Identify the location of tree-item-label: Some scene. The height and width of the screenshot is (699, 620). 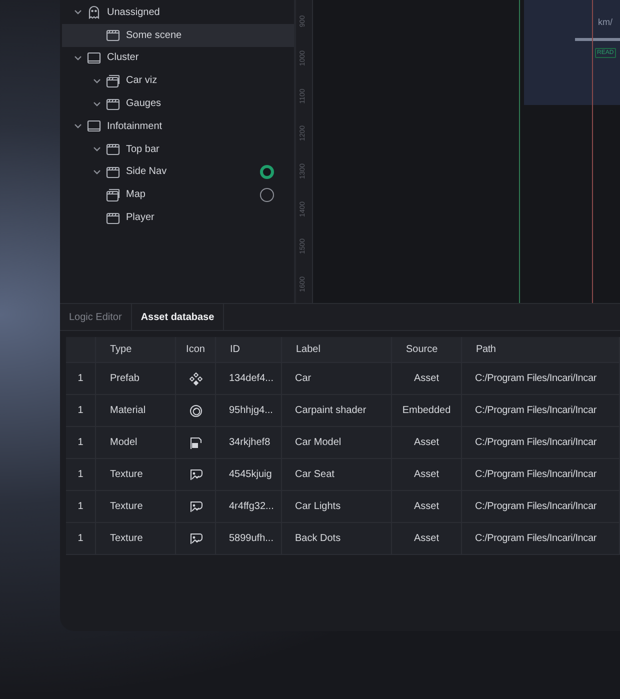
(154, 35).